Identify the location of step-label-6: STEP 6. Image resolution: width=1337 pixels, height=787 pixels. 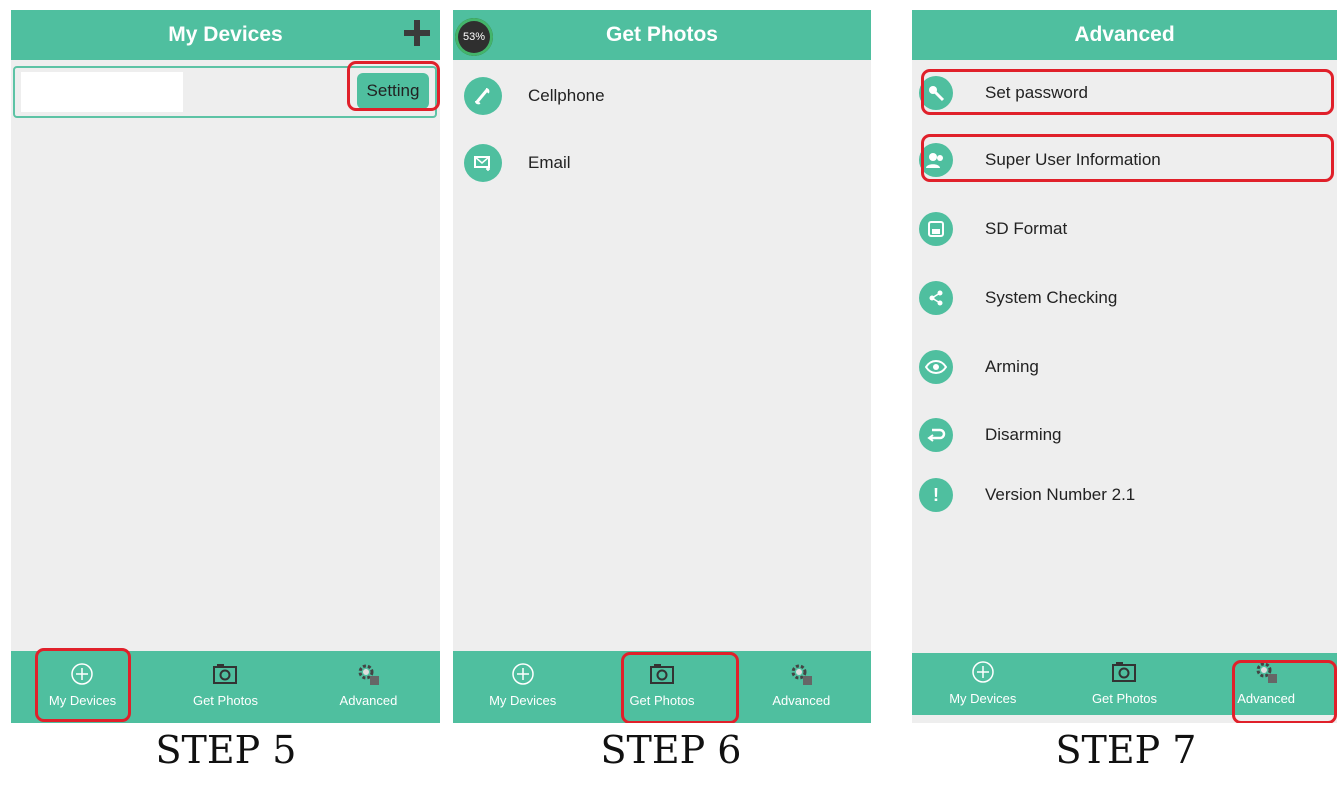
(671, 750).